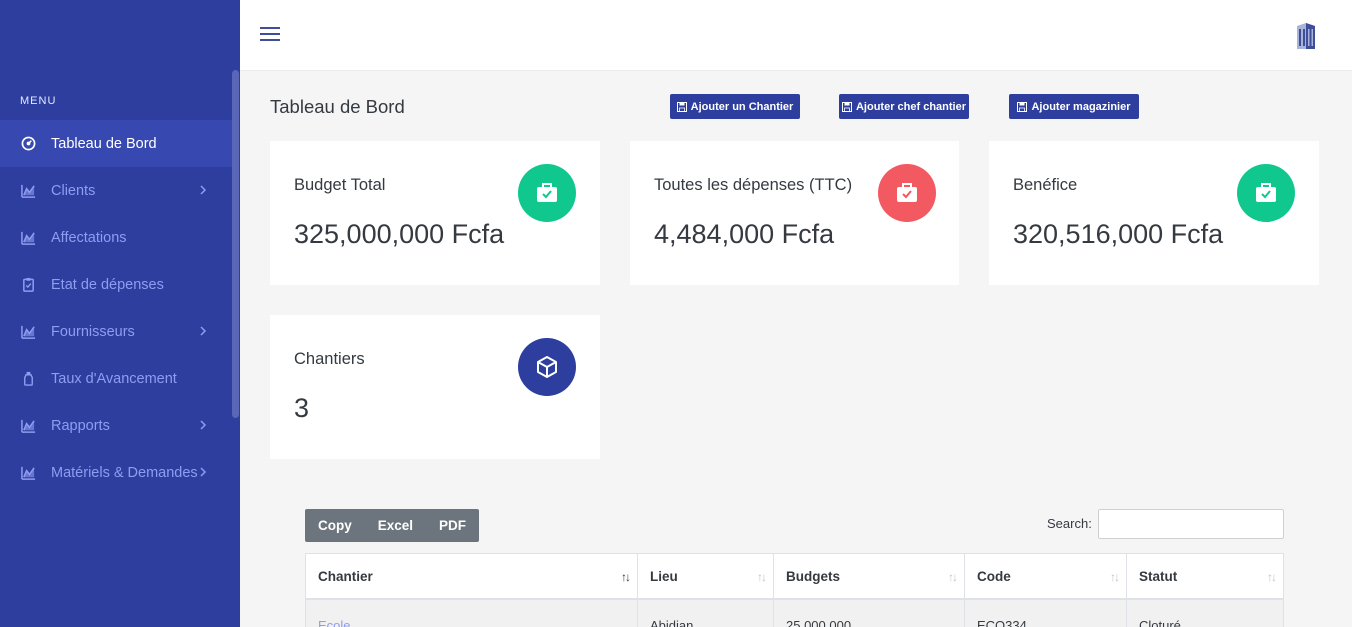 The height and width of the screenshot is (627, 1352). What do you see at coordinates (742, 106) in the screenshot?
I see `add-chantier-button-label: Ajouter un Chantier` at bounding box center [742, 106].